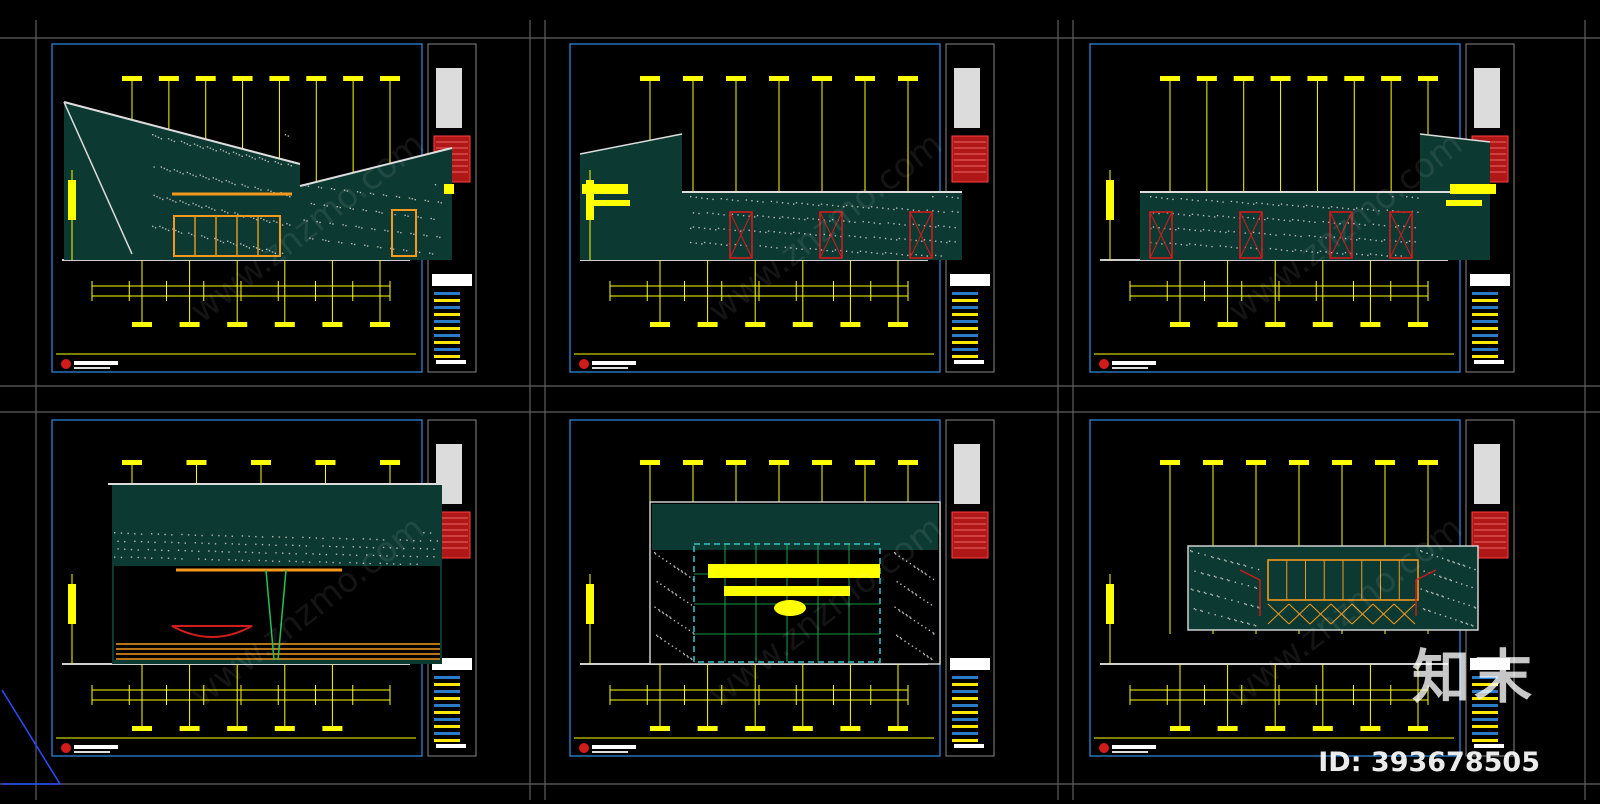 This screenshot has height=804, width=1600. Describe the element at coordinates (1104, 364) in the screenshot. I see `drawing-number-bubble` at that location.